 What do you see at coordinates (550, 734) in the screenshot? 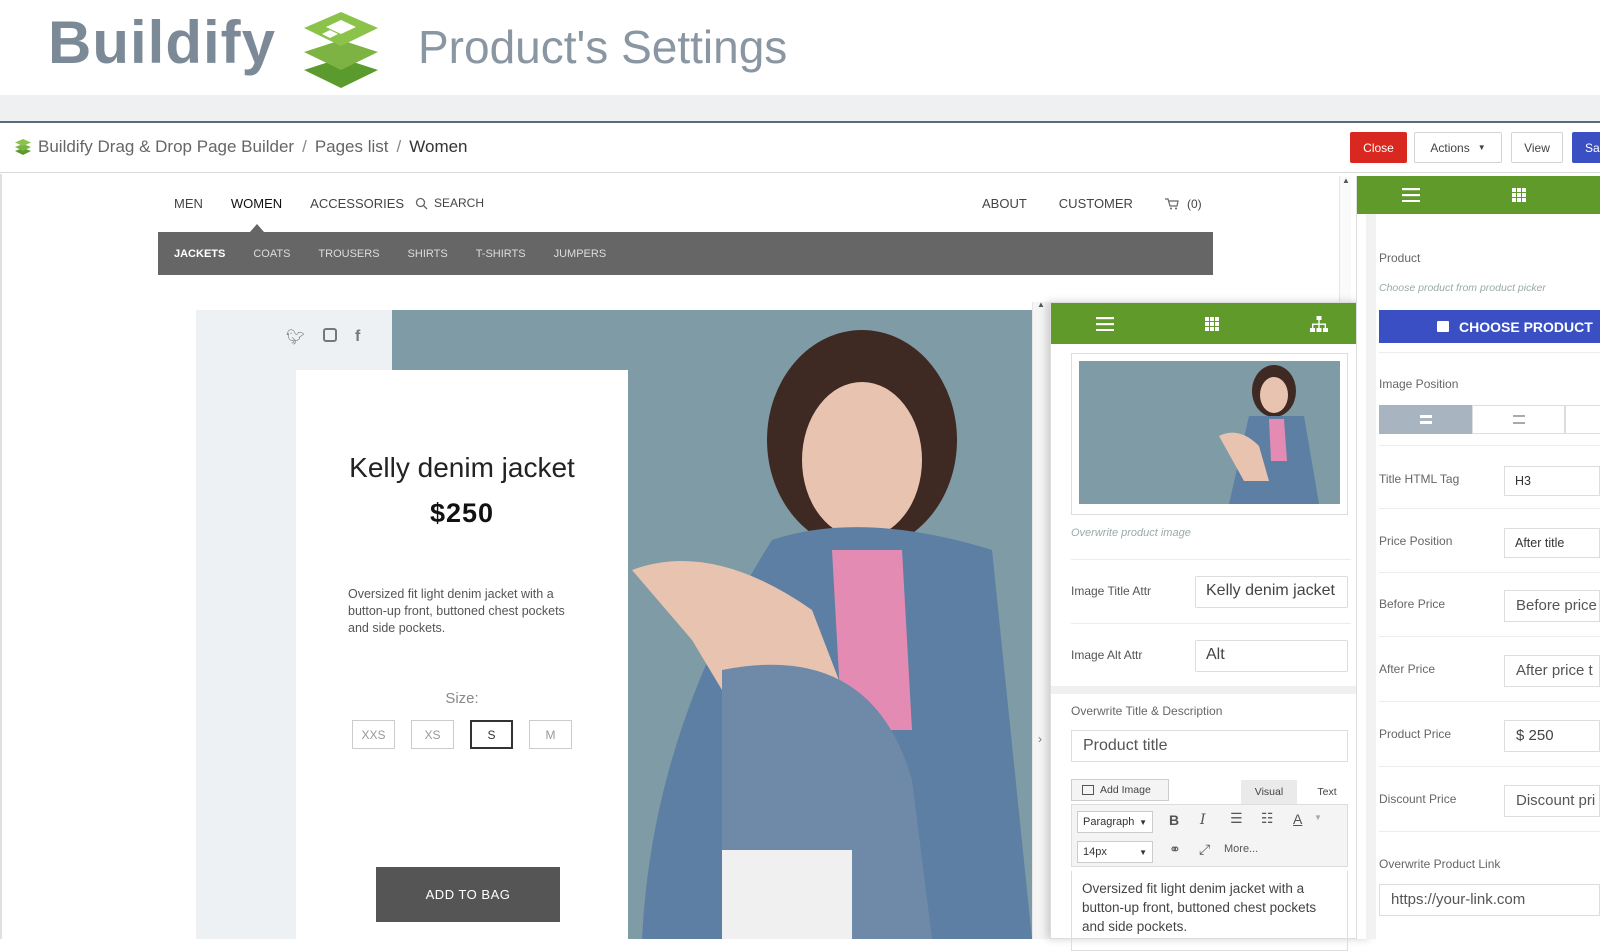
I see `size-option-m: M` at bounding box center [550, 734].